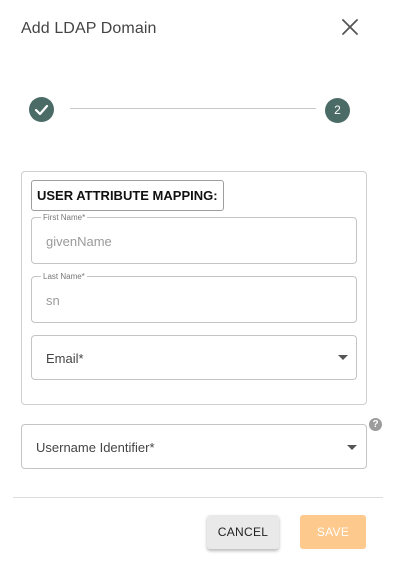  What do you see at coordinates (193, 108) in the screenshot?
I see `stepper-connector` at bounding box center [193, 108].